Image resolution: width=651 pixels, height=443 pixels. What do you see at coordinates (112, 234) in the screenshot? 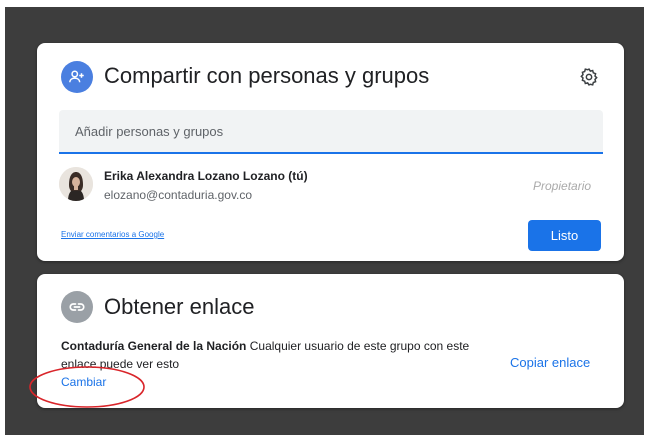
I see `send-feedback-link: Enviar comentarios a Google` at bounding box center [112, 234].